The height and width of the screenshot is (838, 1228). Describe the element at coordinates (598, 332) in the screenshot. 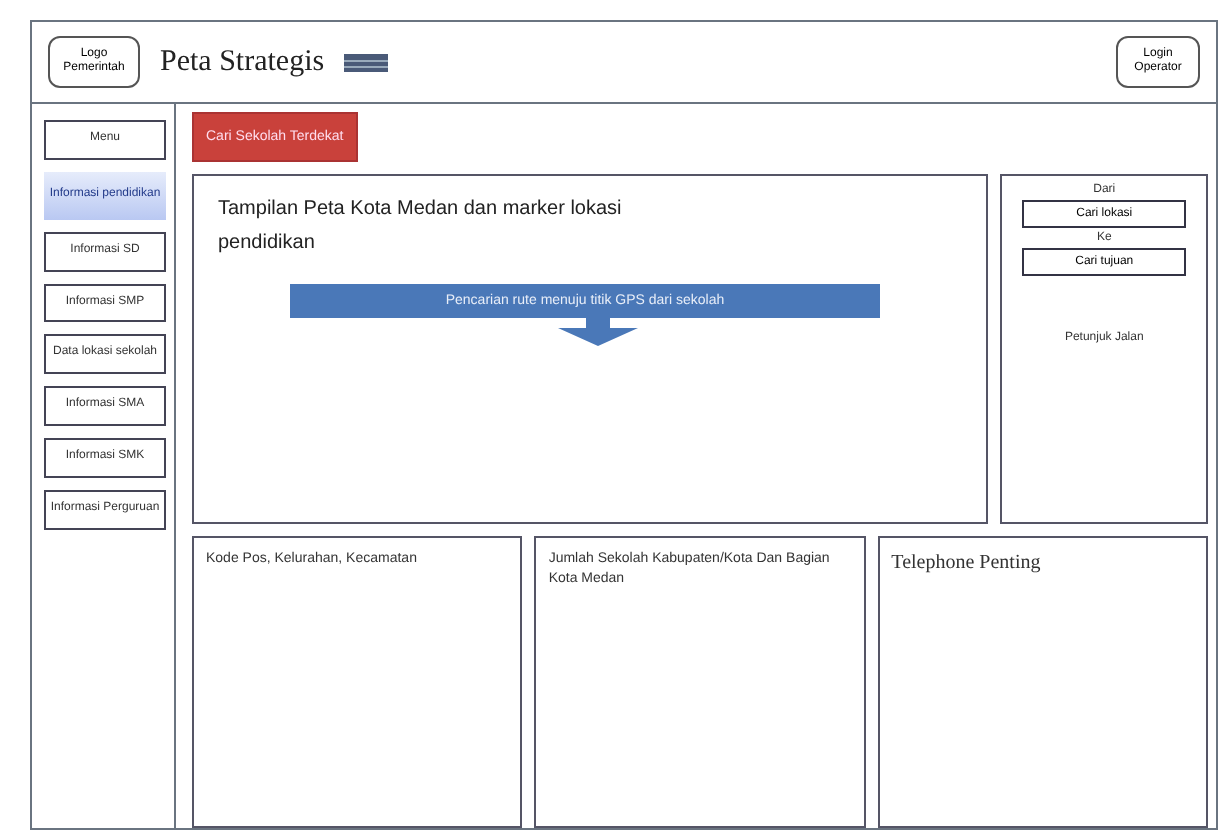

I see `down-arrow-icon` at that location.